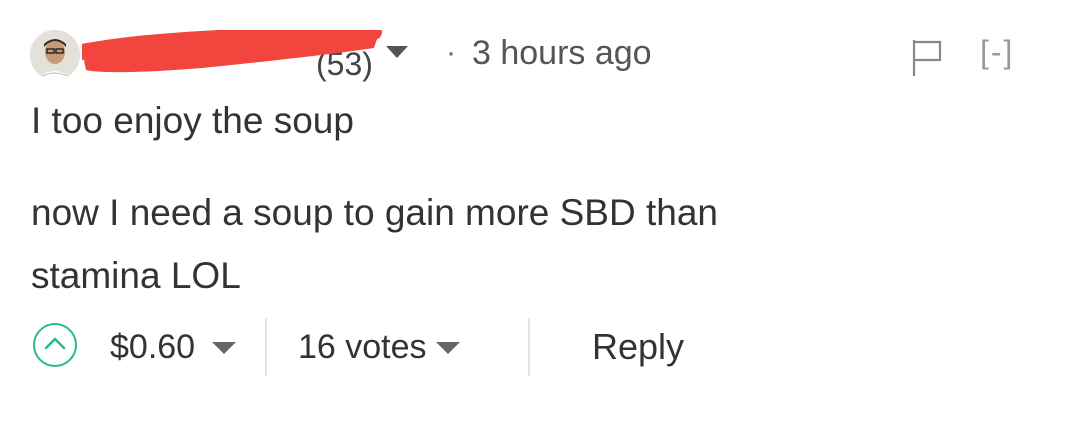 The height and width of the screenshot is (425, 1080). I want to click on upvote-button, so click(55, 345).